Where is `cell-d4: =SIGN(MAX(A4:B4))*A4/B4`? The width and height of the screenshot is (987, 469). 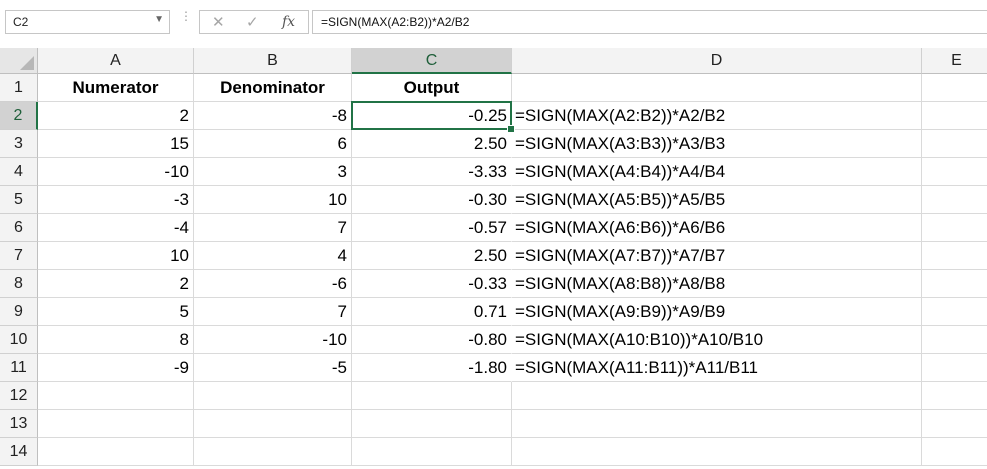 cell-d4: =SIGN(MAX(A4:B4))*A4/B4 is located at coordinates (717, 172).